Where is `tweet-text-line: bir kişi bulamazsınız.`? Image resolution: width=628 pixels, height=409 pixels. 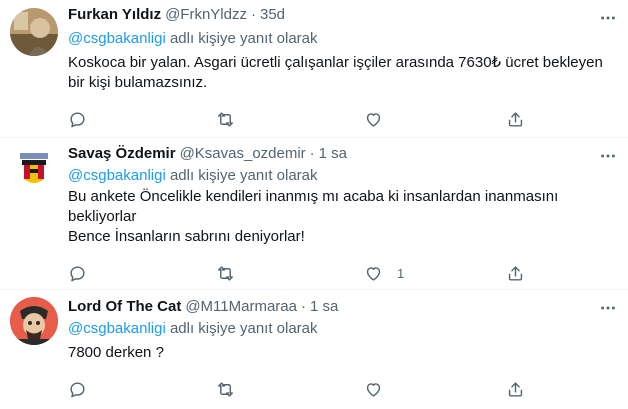
tweet-text-line: bir kişi bulamazsınız. is located at coordinates (138, 82).